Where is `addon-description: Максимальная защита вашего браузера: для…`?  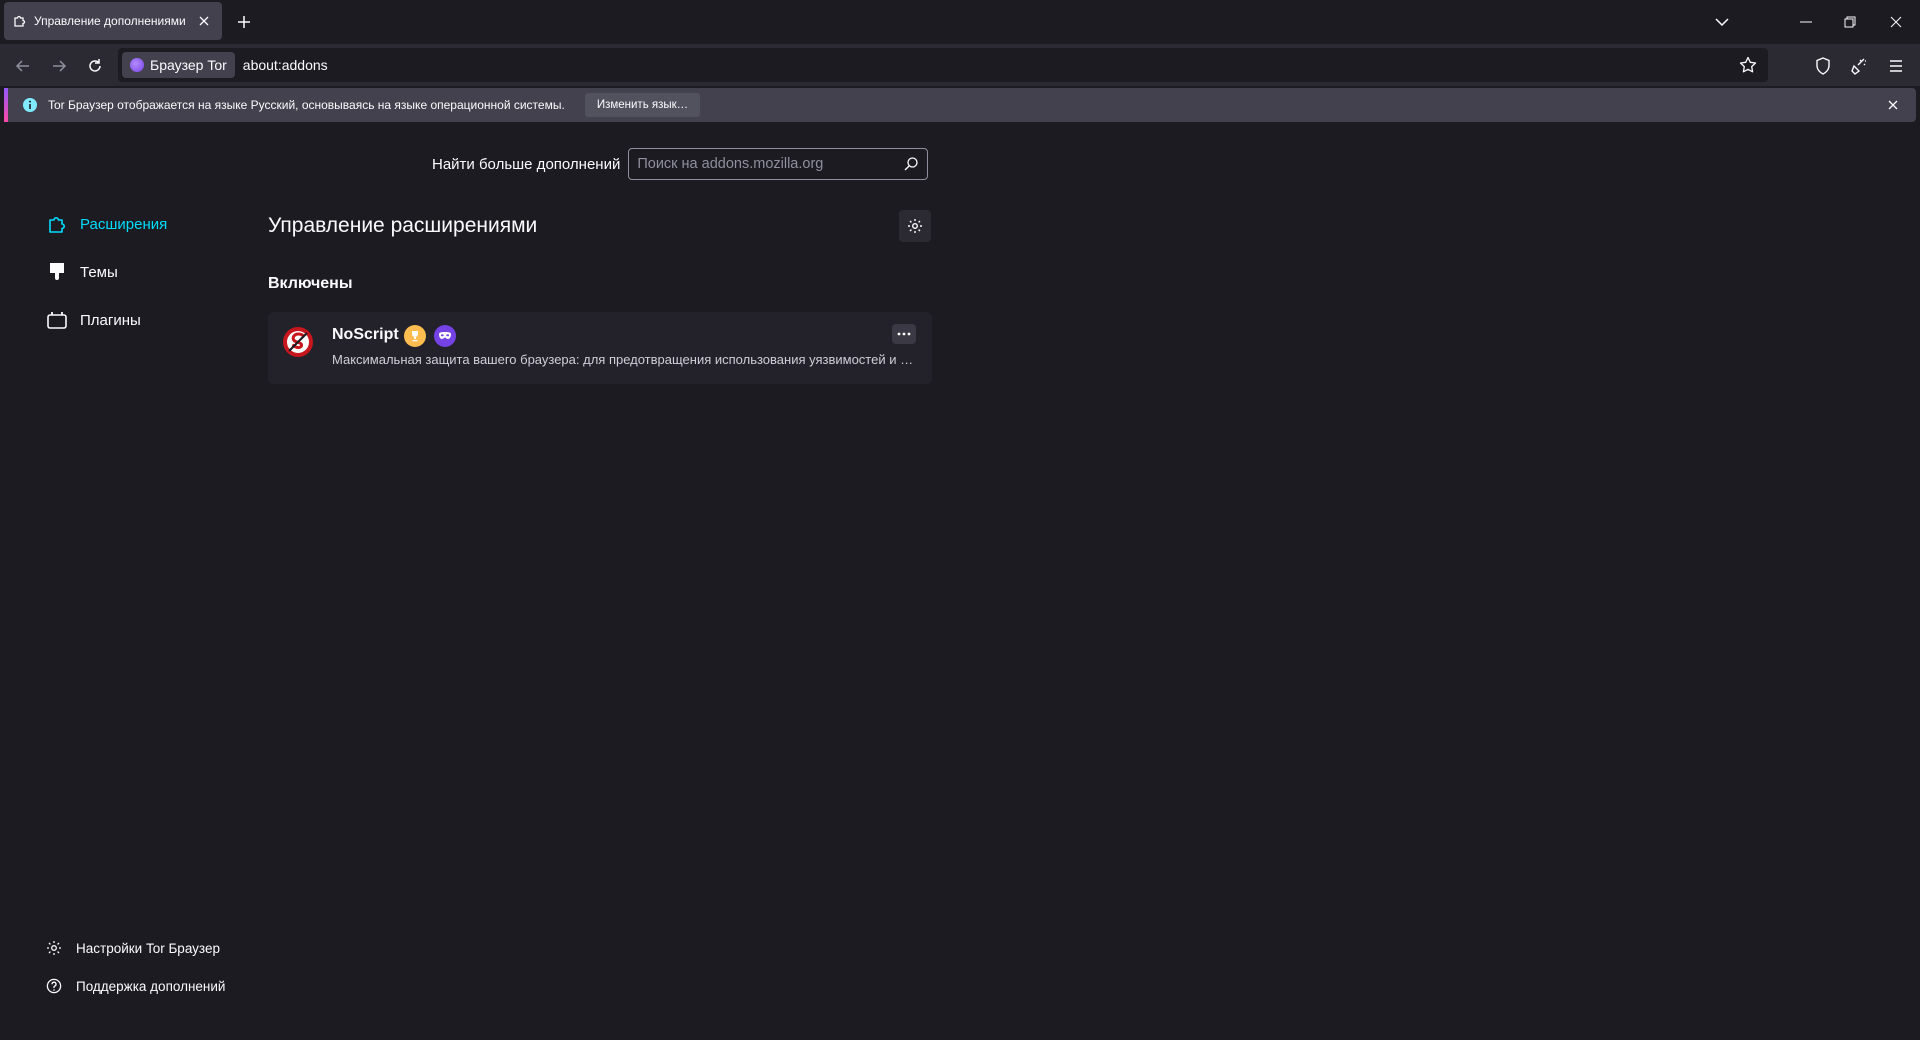 addon-description: Максимальная защита вашего браузера: для… is located at coordinates (624, 359).